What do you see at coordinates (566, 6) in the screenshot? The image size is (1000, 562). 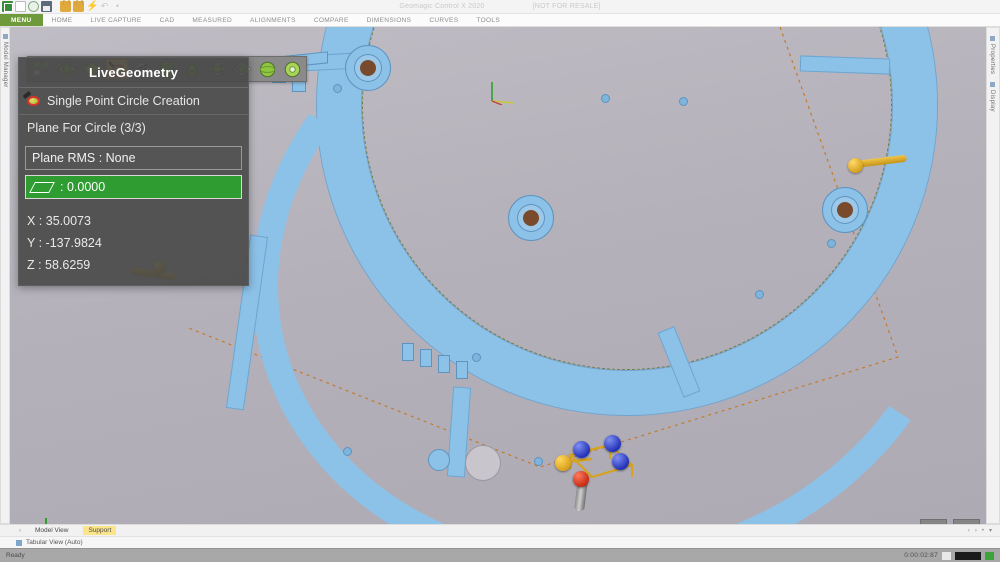 I see `license-note-text: [NOT FOR RESALE]` at bounding box center [566, 6].